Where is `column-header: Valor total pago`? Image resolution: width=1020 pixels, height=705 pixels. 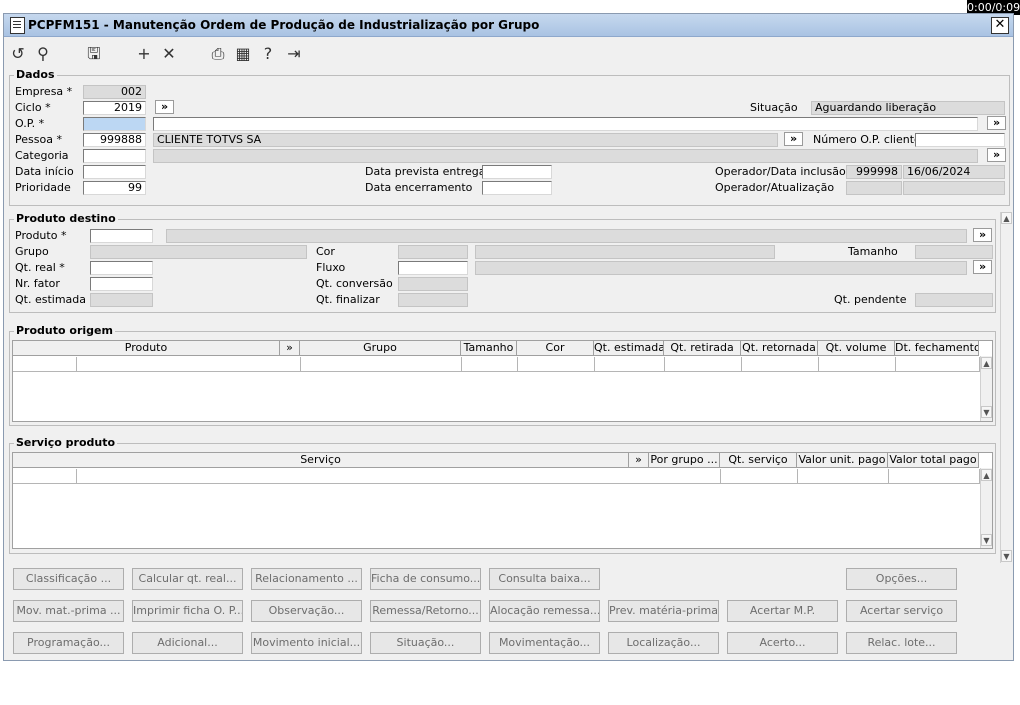
column-header: Valor total pago is located at coordinates (933, 460).